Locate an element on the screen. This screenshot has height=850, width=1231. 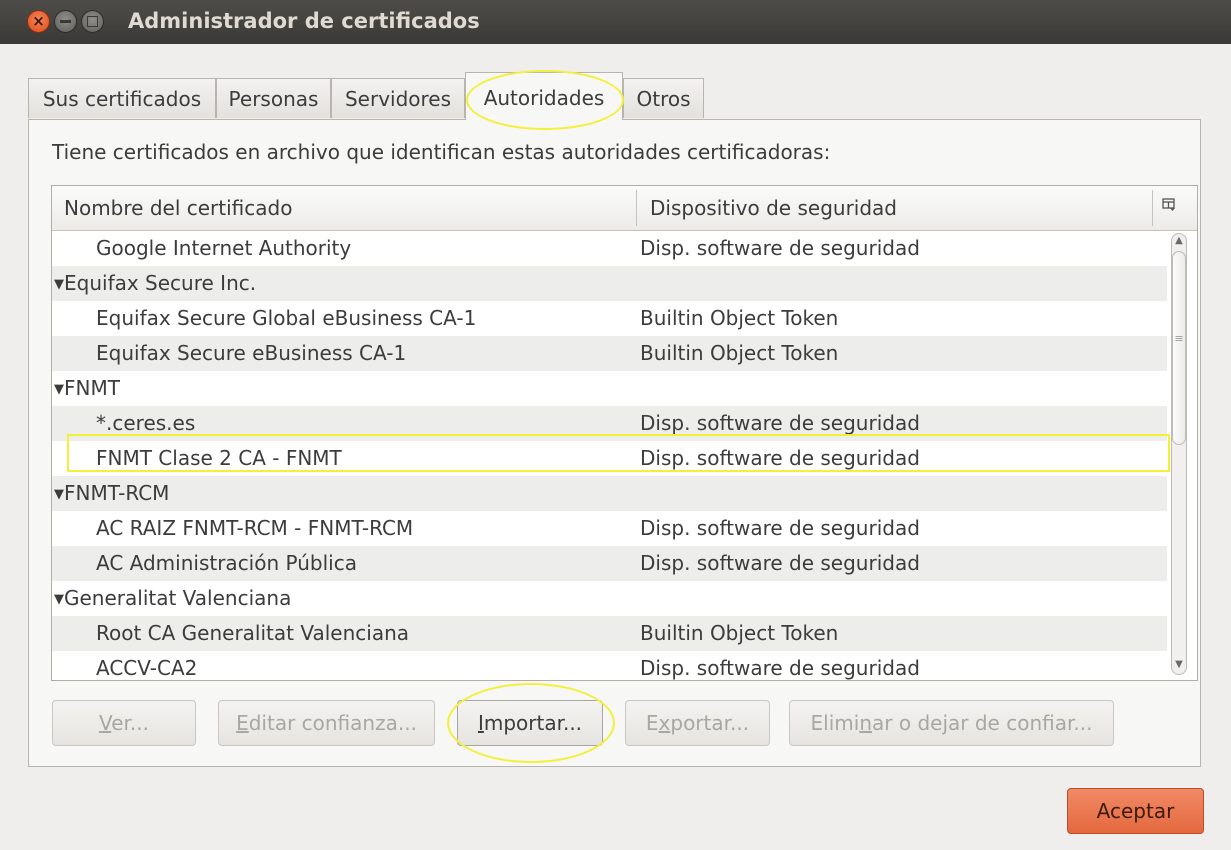
certificate-name-text: Root CA Generalitat Valenciana is located at coordinates (253, 633).